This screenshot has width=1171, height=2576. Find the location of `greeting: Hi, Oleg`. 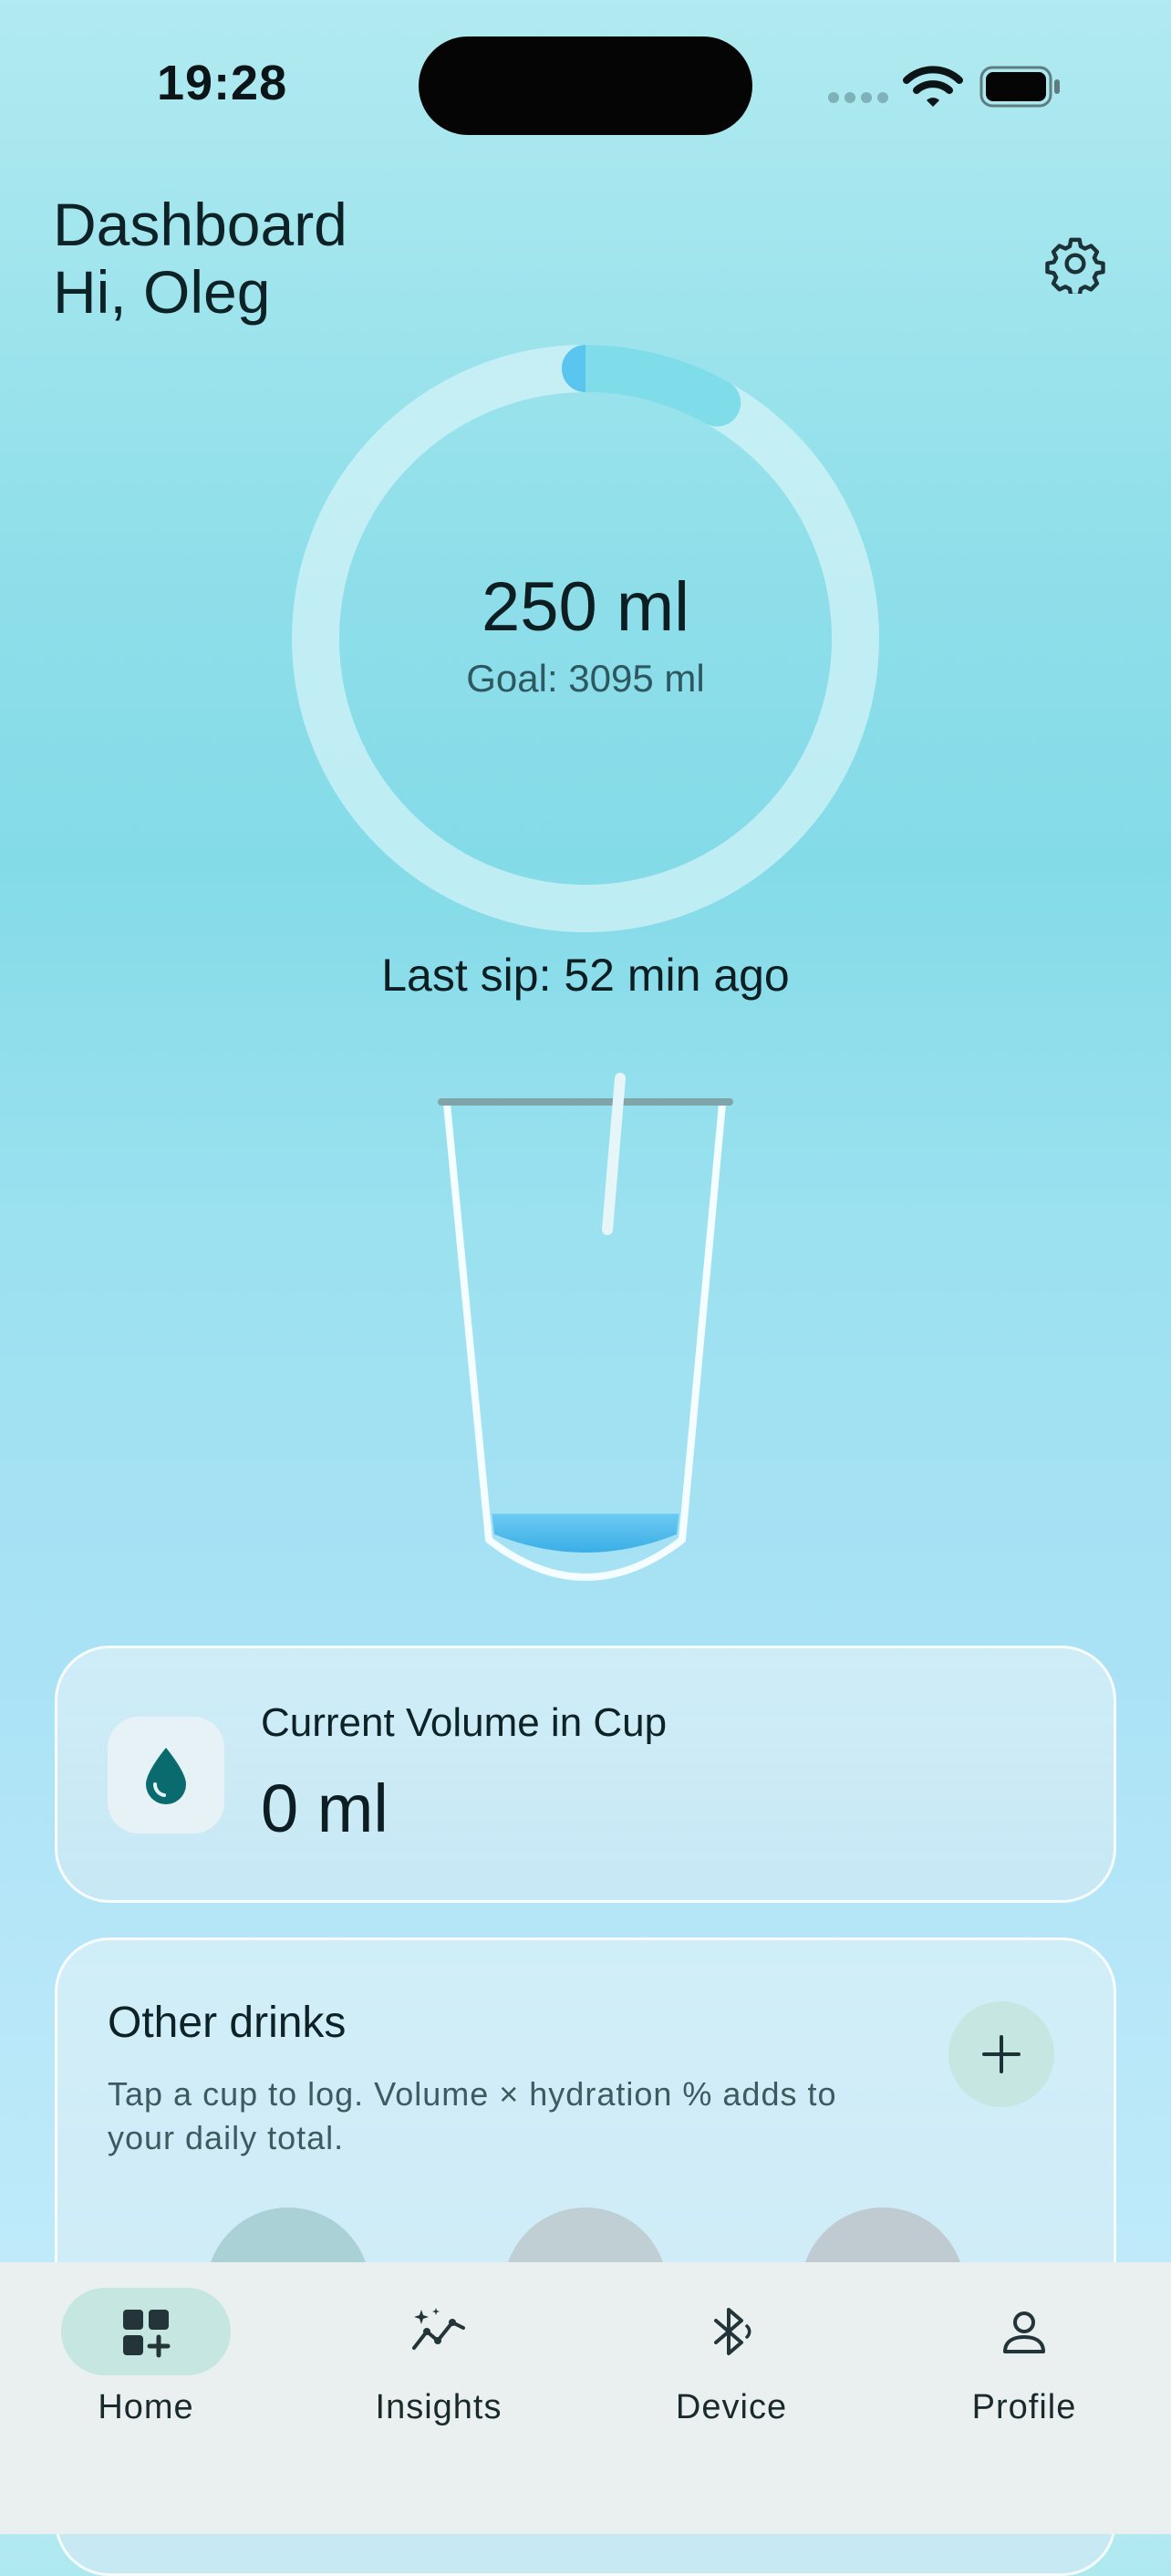

greeting: Hi, Oleg is located at coordinates (162, 292).